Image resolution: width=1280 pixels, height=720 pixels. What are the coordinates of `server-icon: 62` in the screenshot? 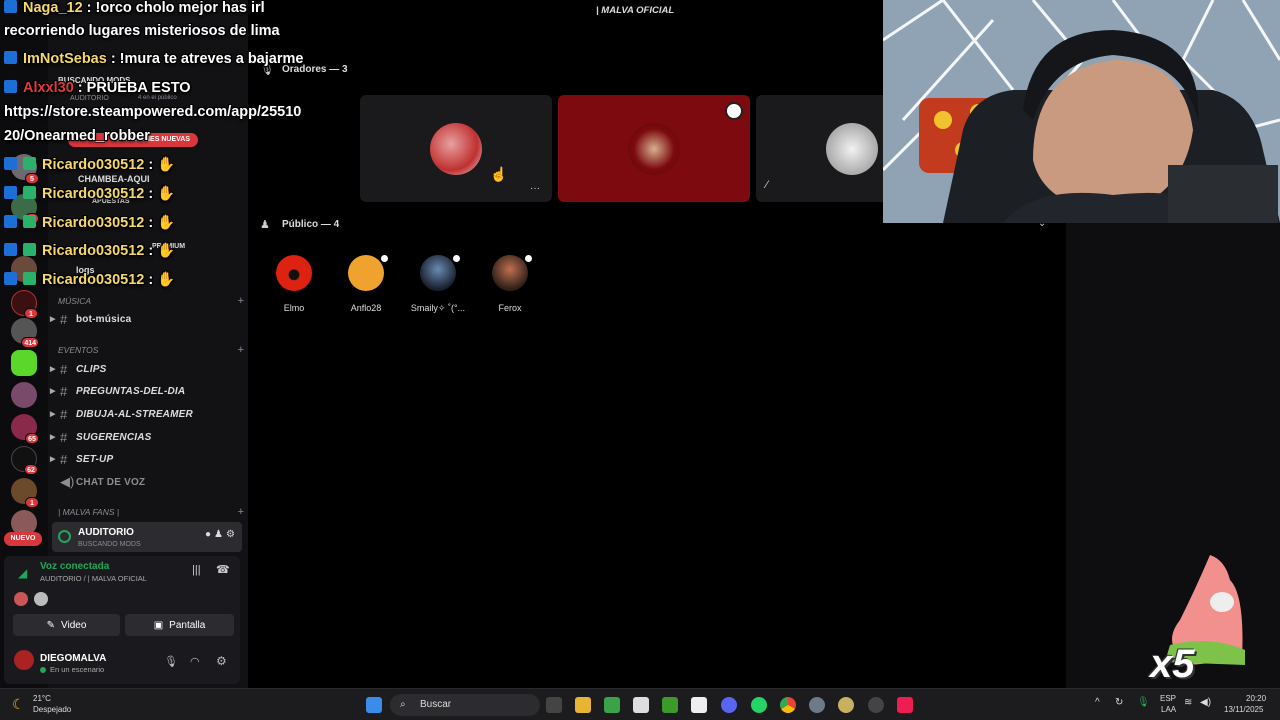 It's located at (24, 460).